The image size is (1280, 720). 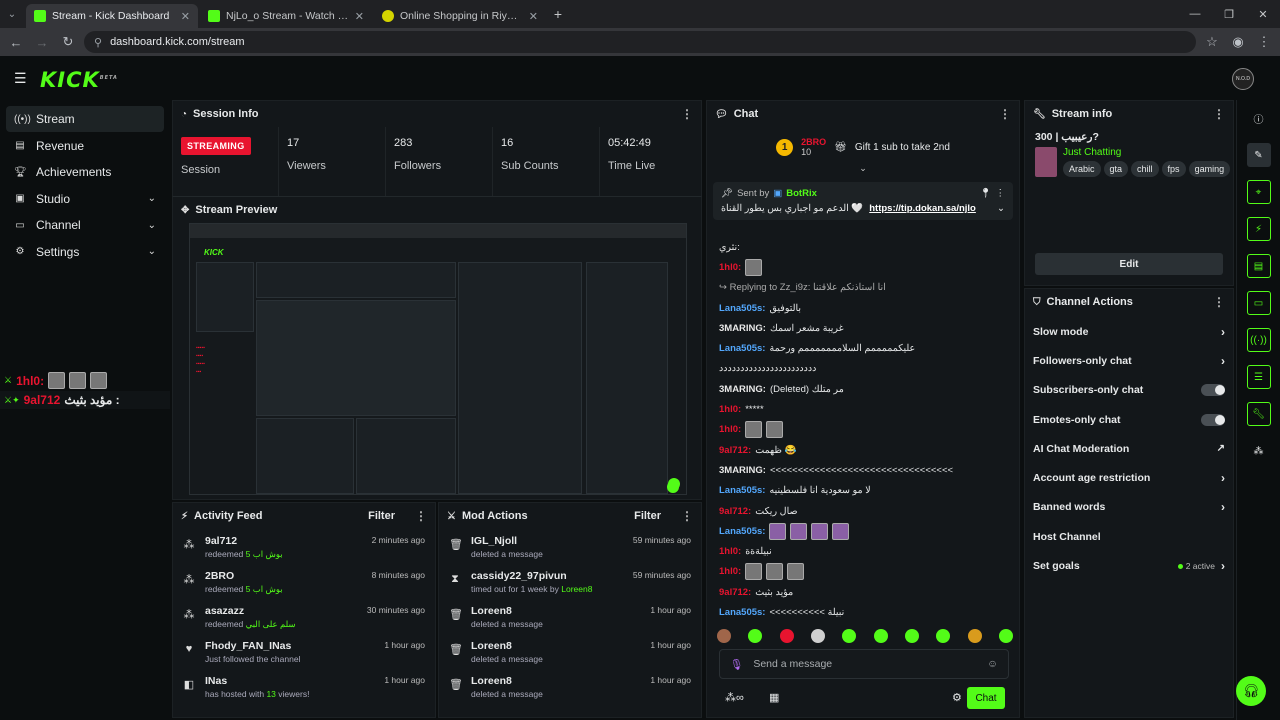 I want to click on wrench-icon: 🔧︎, so click(x=1258, y=414).